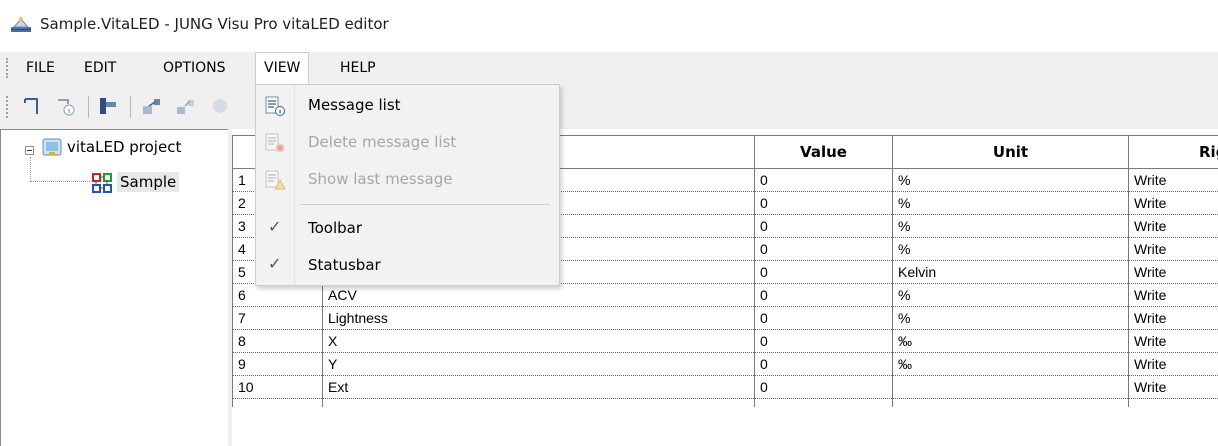 The width and height of the screenshot is (1218, 446). I want to click on tree-item-sample: Sample, so click(148, 182).